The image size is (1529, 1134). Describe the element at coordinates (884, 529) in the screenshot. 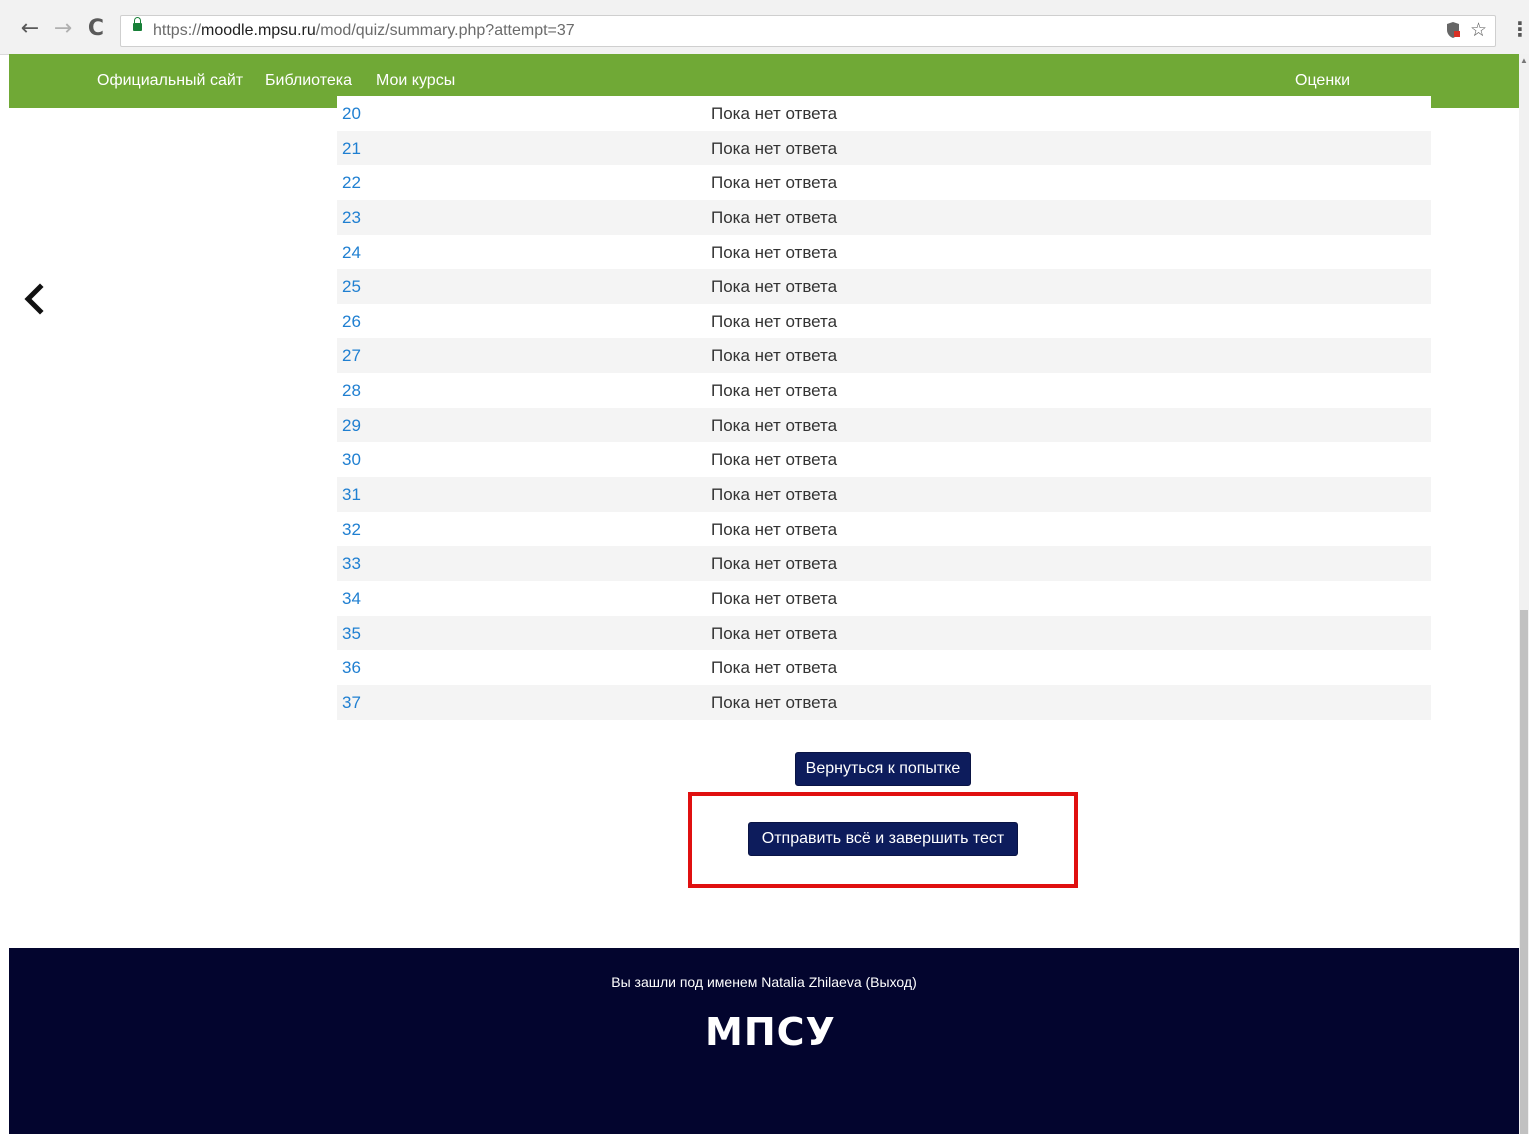

I see `table-row: 32 Пока нет ответа` at that location.